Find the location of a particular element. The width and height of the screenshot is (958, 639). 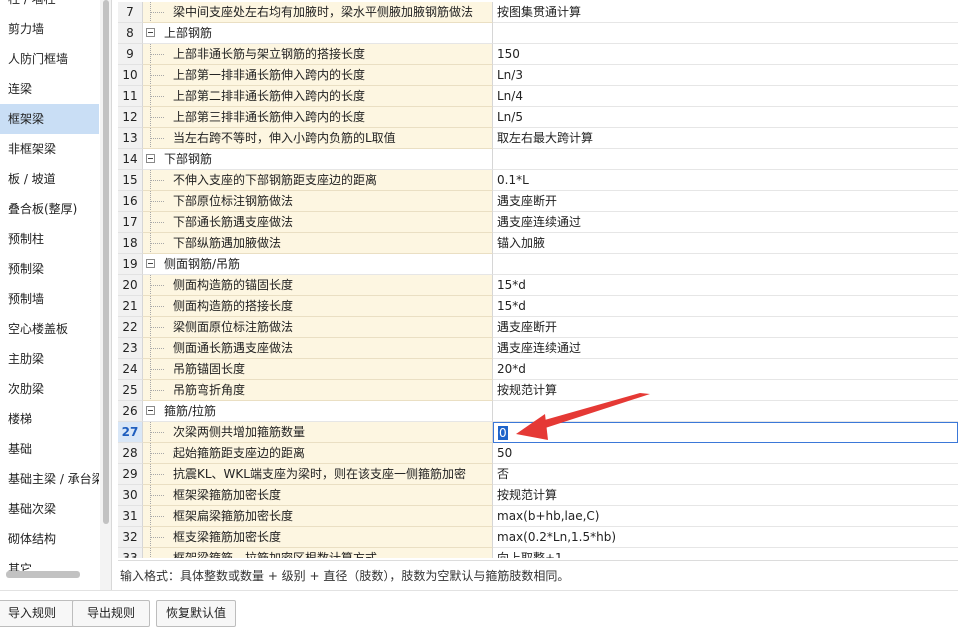

bottom-toolbar: 导入规则 导出规则 恢复默认值 is located at coordinates (479, 614).